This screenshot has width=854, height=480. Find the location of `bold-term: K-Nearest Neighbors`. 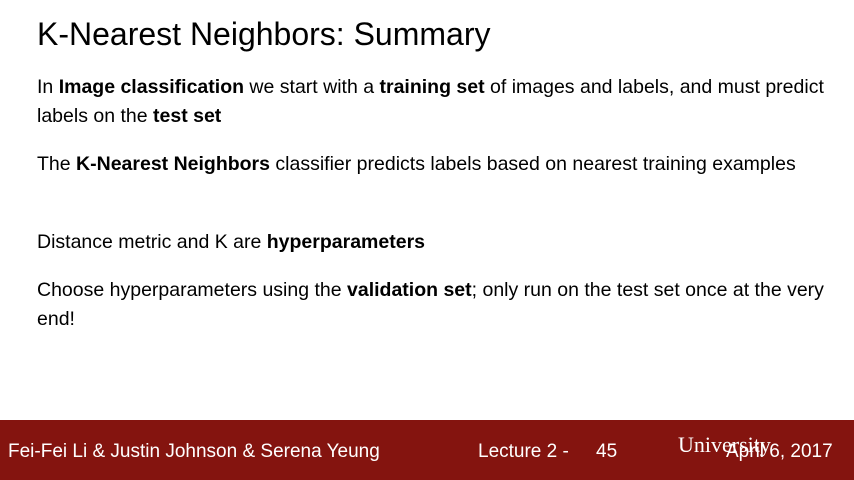

bold-term: K-Nearest Neighbors is located at coordinates (173, 164).